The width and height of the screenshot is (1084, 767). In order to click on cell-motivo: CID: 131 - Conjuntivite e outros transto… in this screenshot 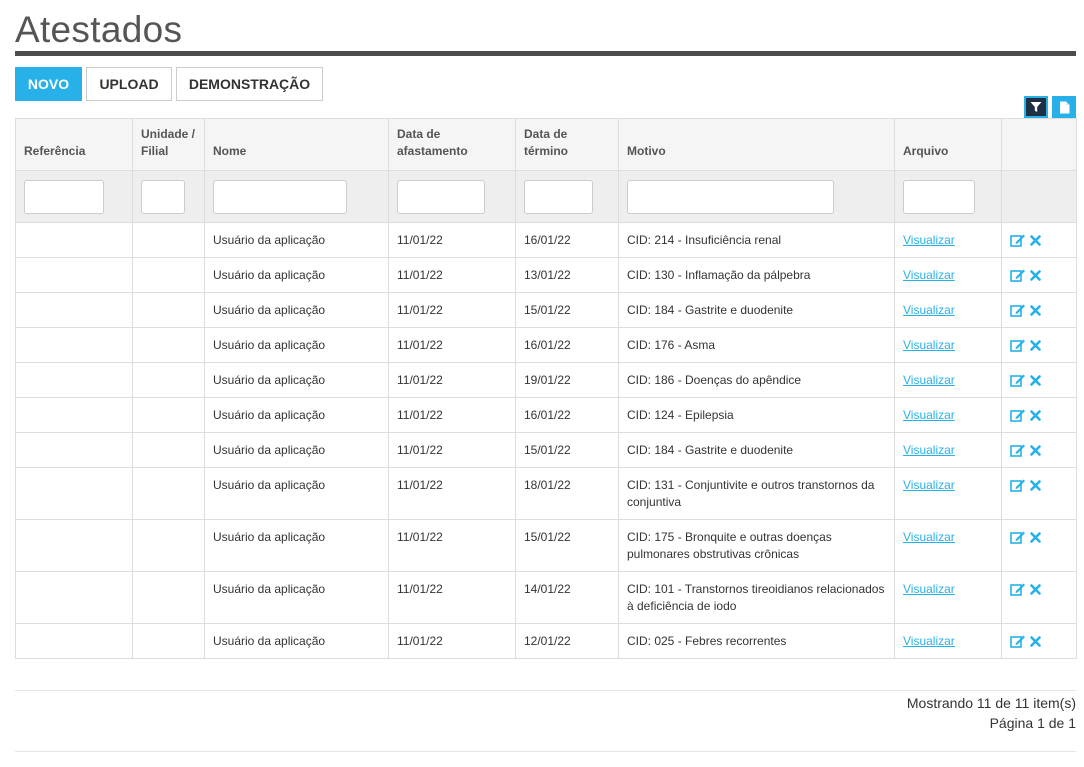, I will do `click(756, 493)`.